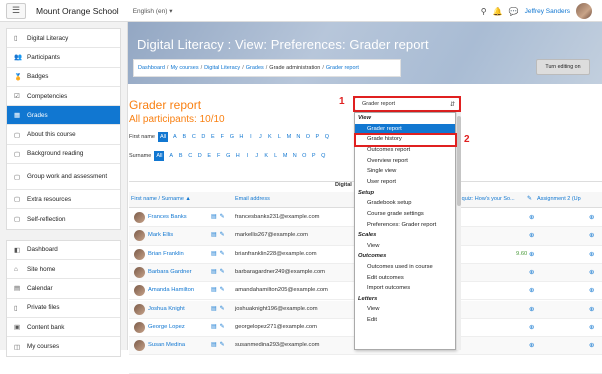 The image size is (602, 374). Describe the element at coordinates (257, 156) in the screenshot. I see `letter-filter-j: J` at that location.